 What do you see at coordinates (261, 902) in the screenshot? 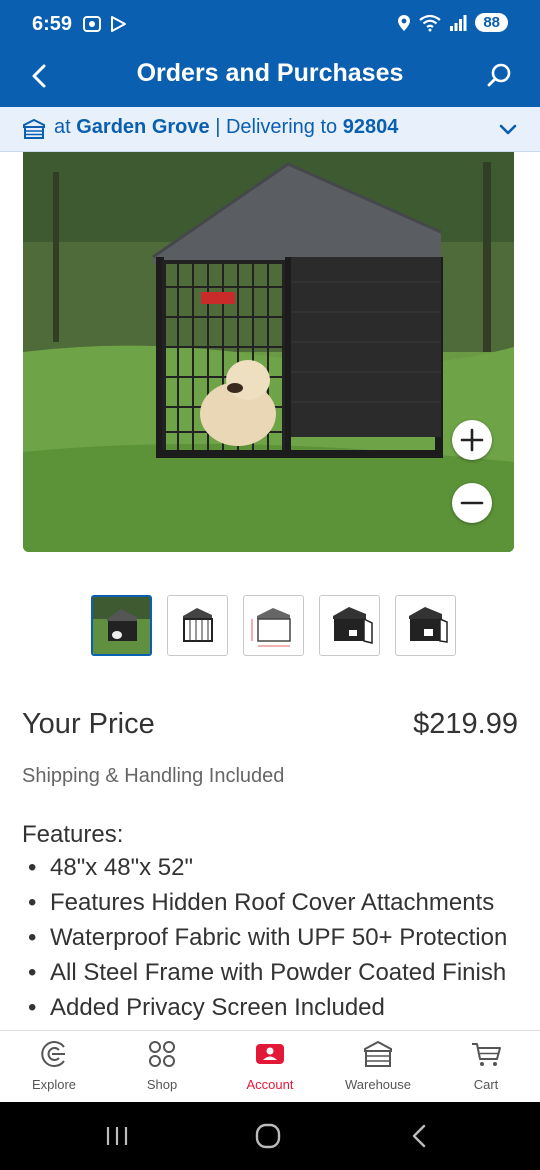
I see `feature-item: • Features Hidden Roof Cover Attachments` at bounding box center [261, 902].